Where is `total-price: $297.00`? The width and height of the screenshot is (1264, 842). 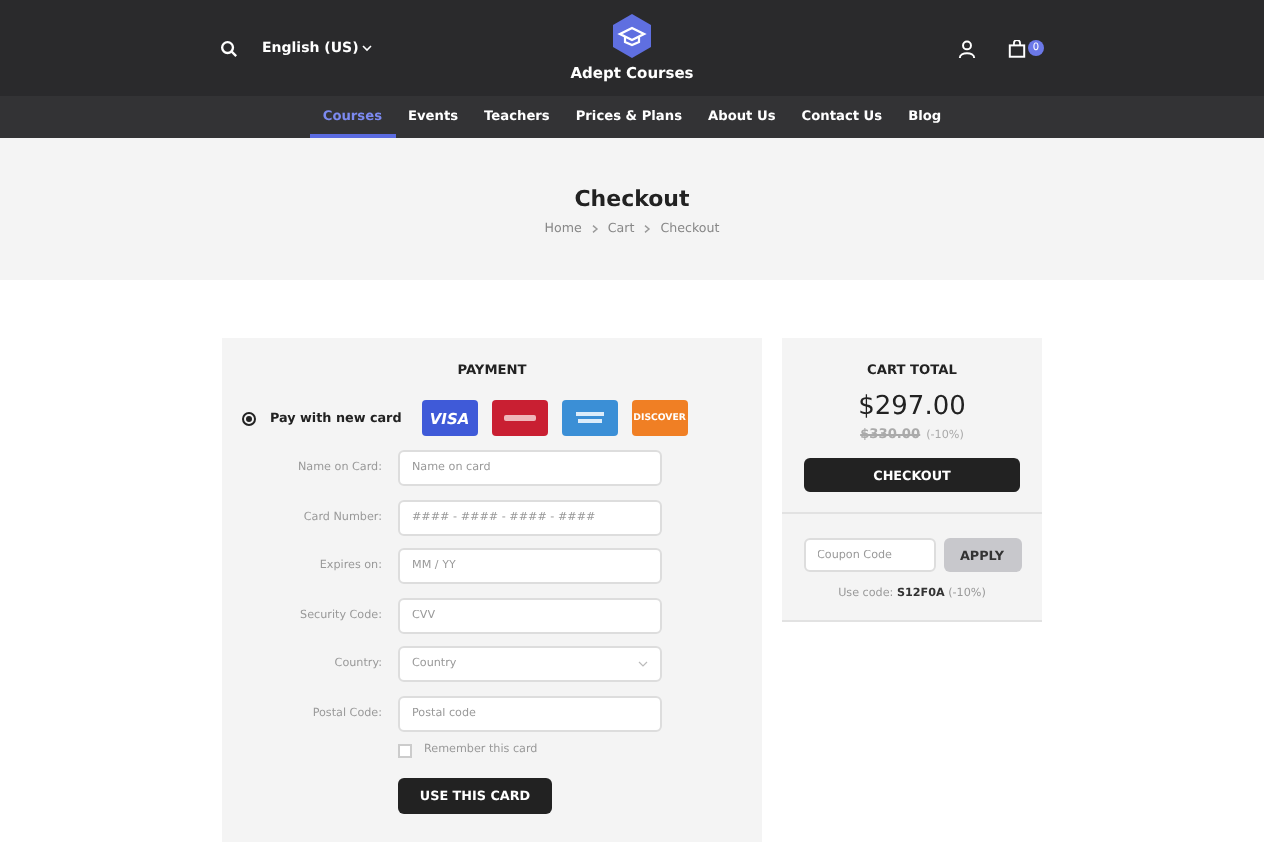
total-price: $297.00 is located at coordinates (912, 407).